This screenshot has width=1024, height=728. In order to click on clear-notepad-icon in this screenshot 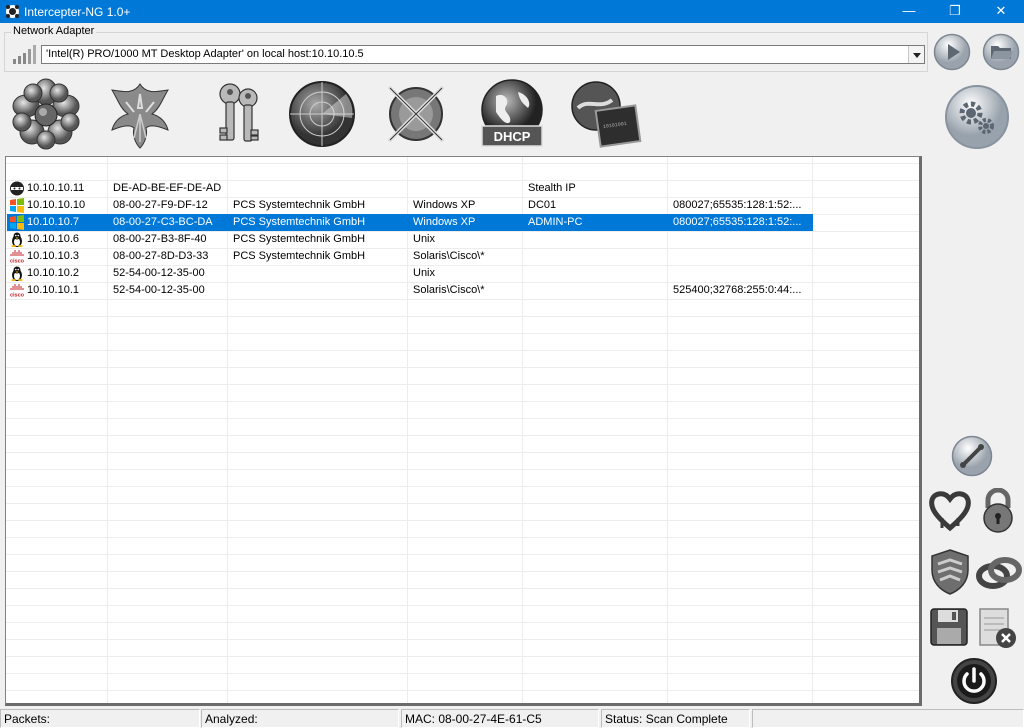, I will do `click(997, 628)`.